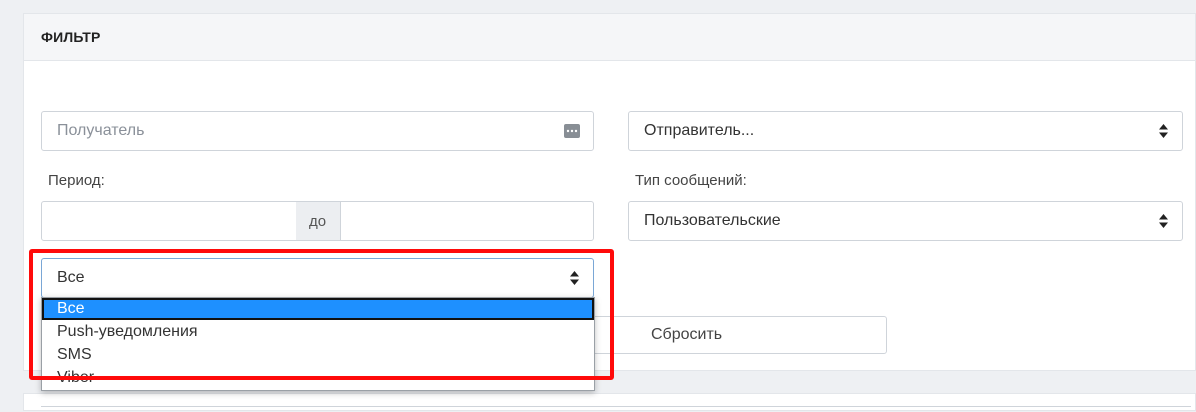  What do you see at coordinates (738, 335) in the screenshot?
I see `reset-button: Сбросить` at bounding box center [738, 335].